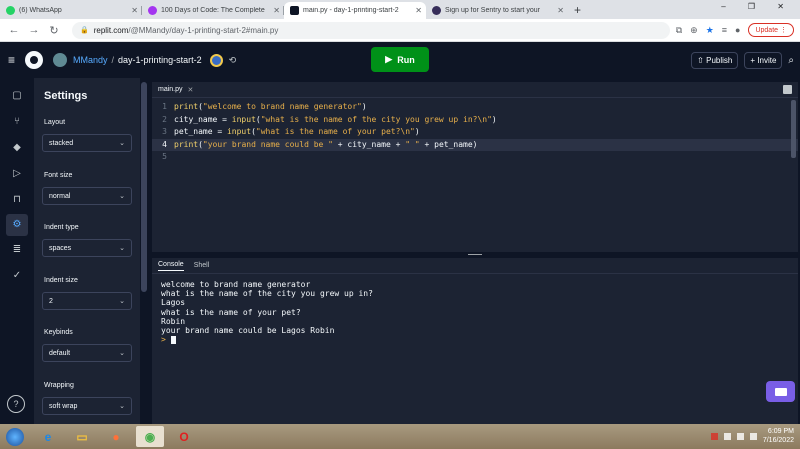 The image size is (800, 449). What do you see at coordinates (87, 143) in the screenshot?
I see `layout-select: stacked ⌄` at bounding box center [87, 143].